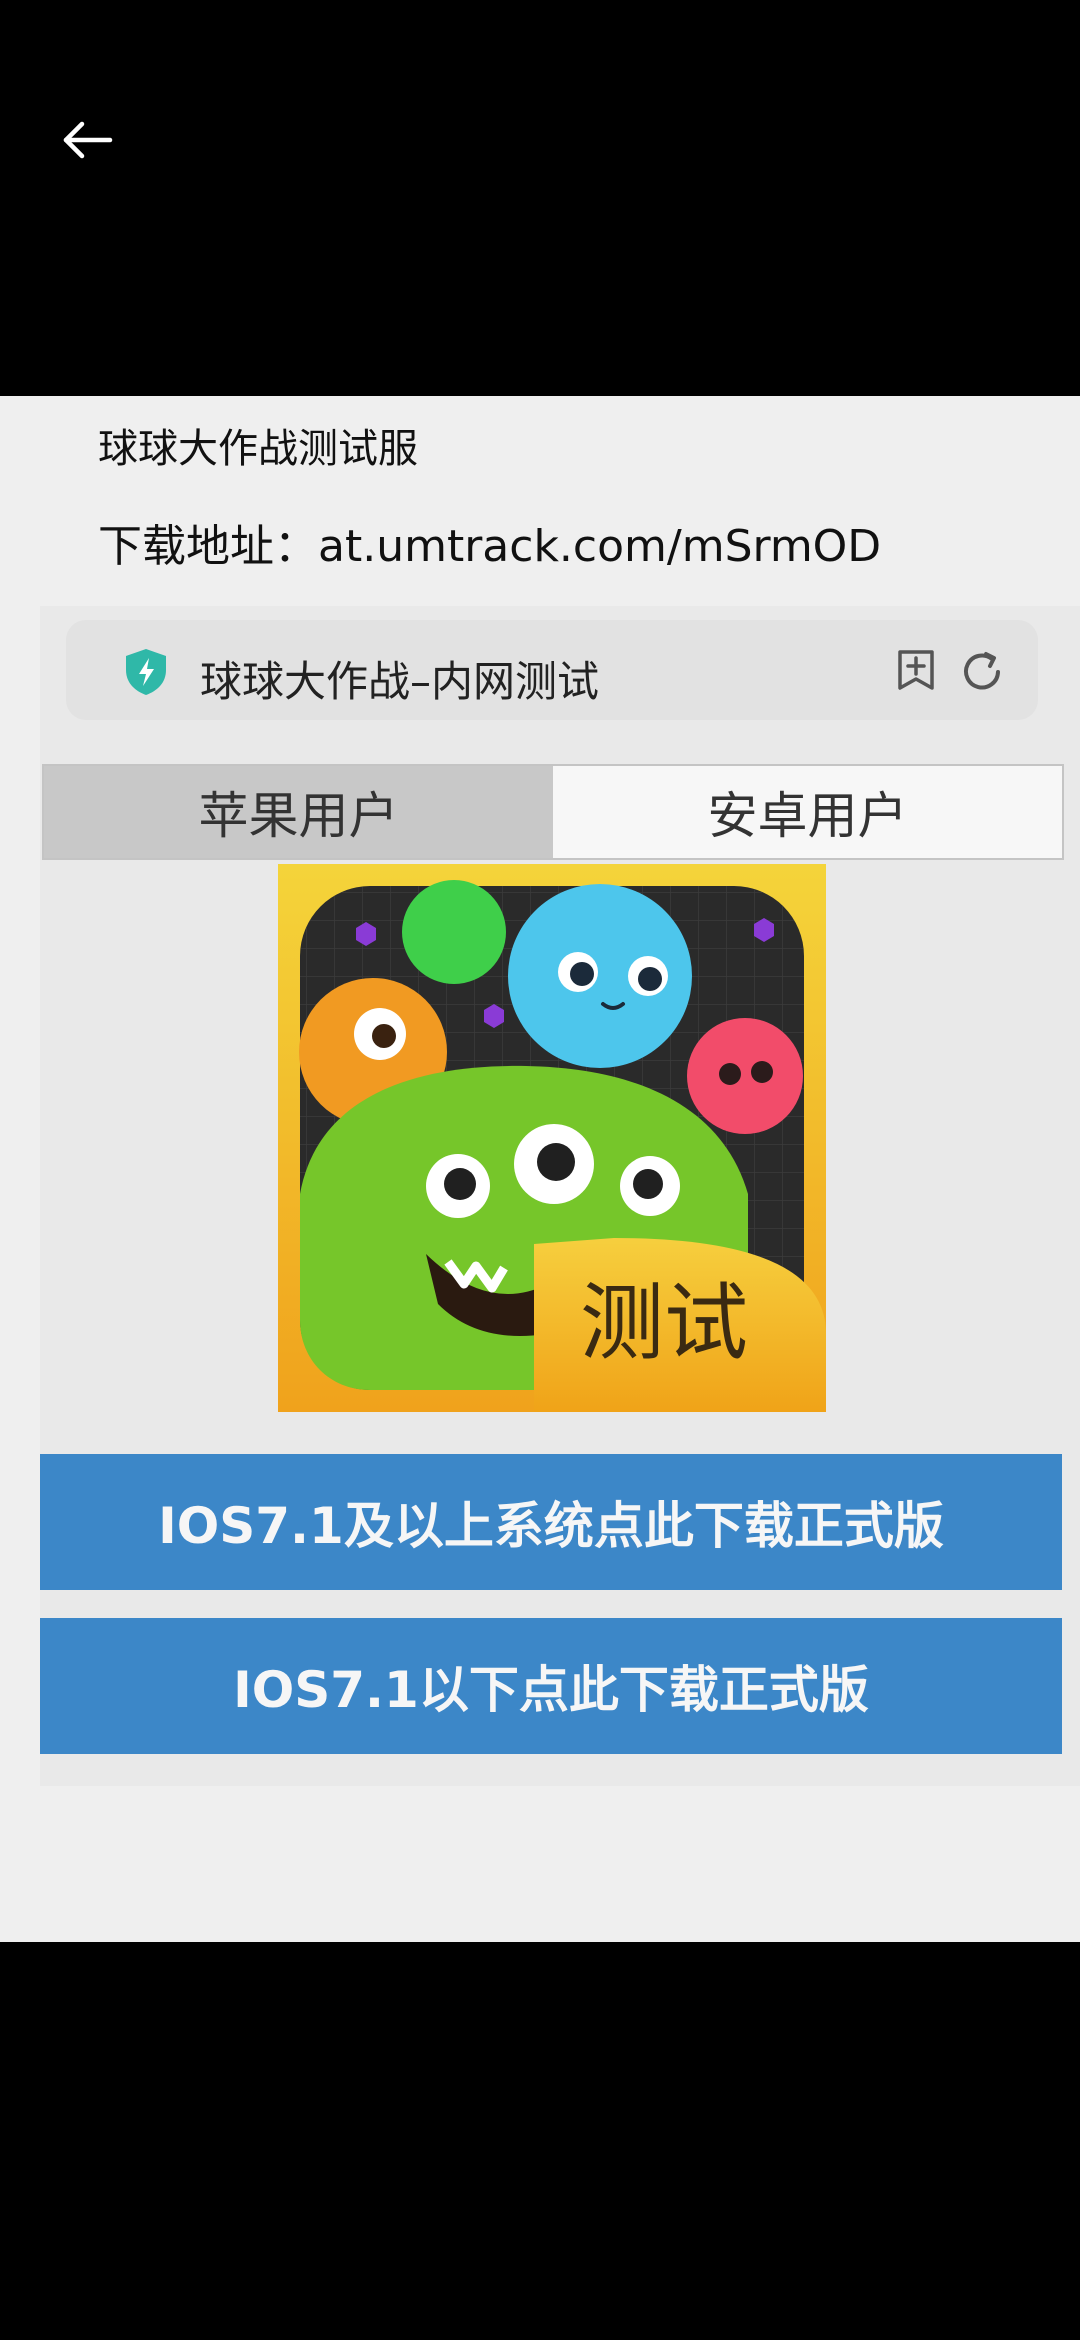 This screenshot has width=1080, height=2340. I want to click on address-bar: 球球大作战–内网测试, so click(552, 670).